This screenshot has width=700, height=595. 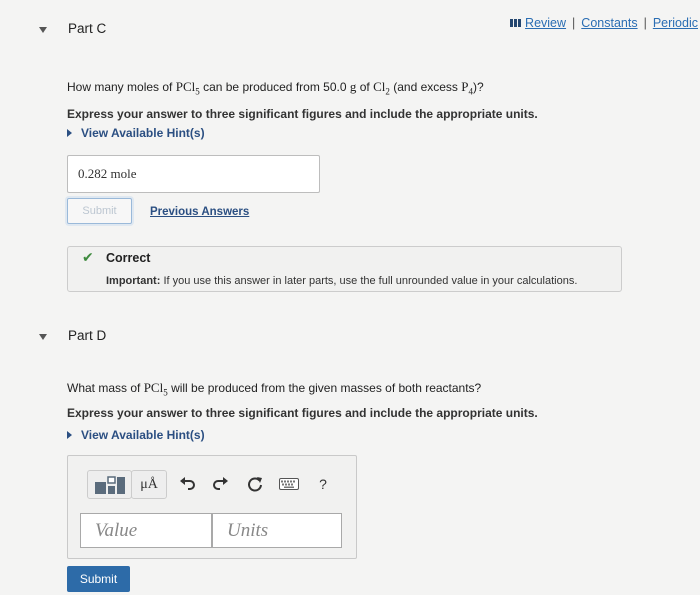 I want to click on collapse-part-c-icon, so click(x=43, y=30).